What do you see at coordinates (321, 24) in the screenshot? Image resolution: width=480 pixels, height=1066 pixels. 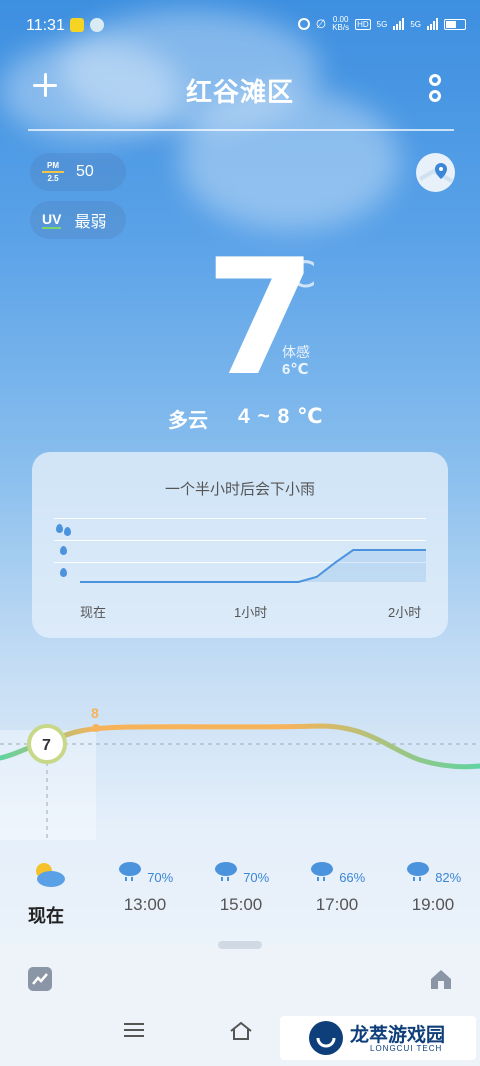 I see `mute-icon: ∅` at bounding box center [321, 24].